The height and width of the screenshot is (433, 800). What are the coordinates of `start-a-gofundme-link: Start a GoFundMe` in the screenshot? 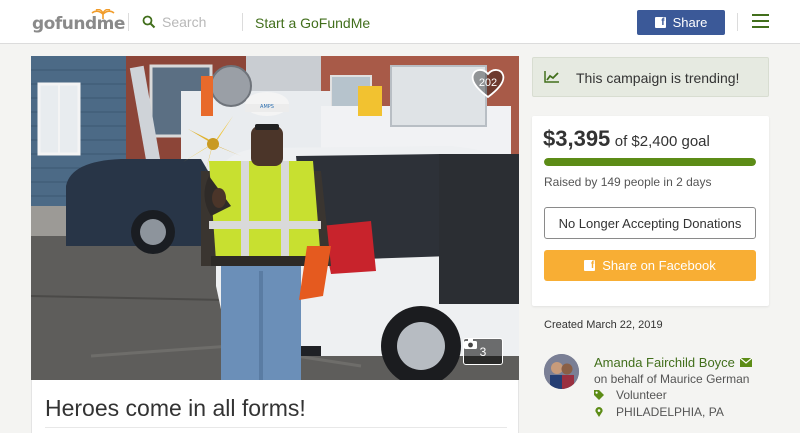 It's located at (312, 23).